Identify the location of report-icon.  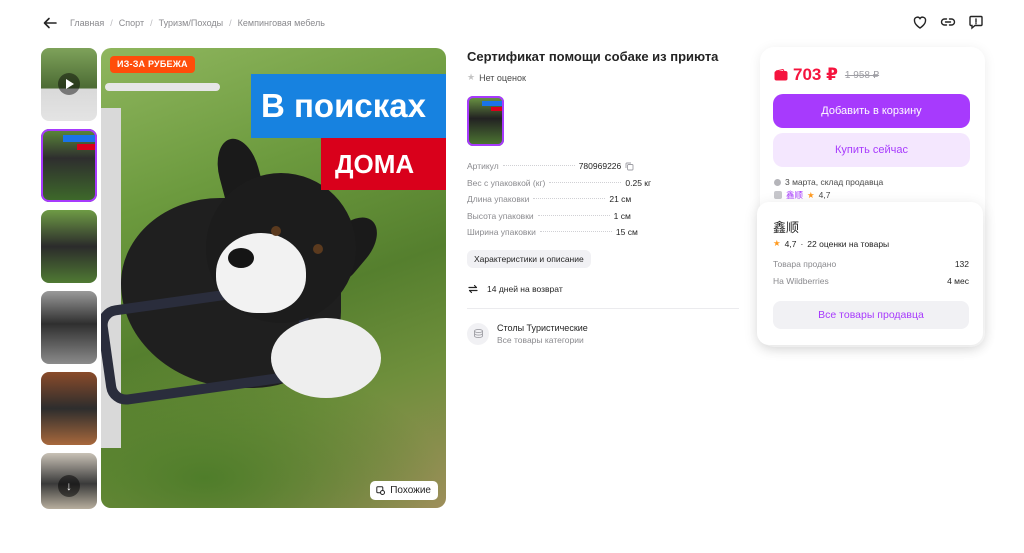
(976, 22).